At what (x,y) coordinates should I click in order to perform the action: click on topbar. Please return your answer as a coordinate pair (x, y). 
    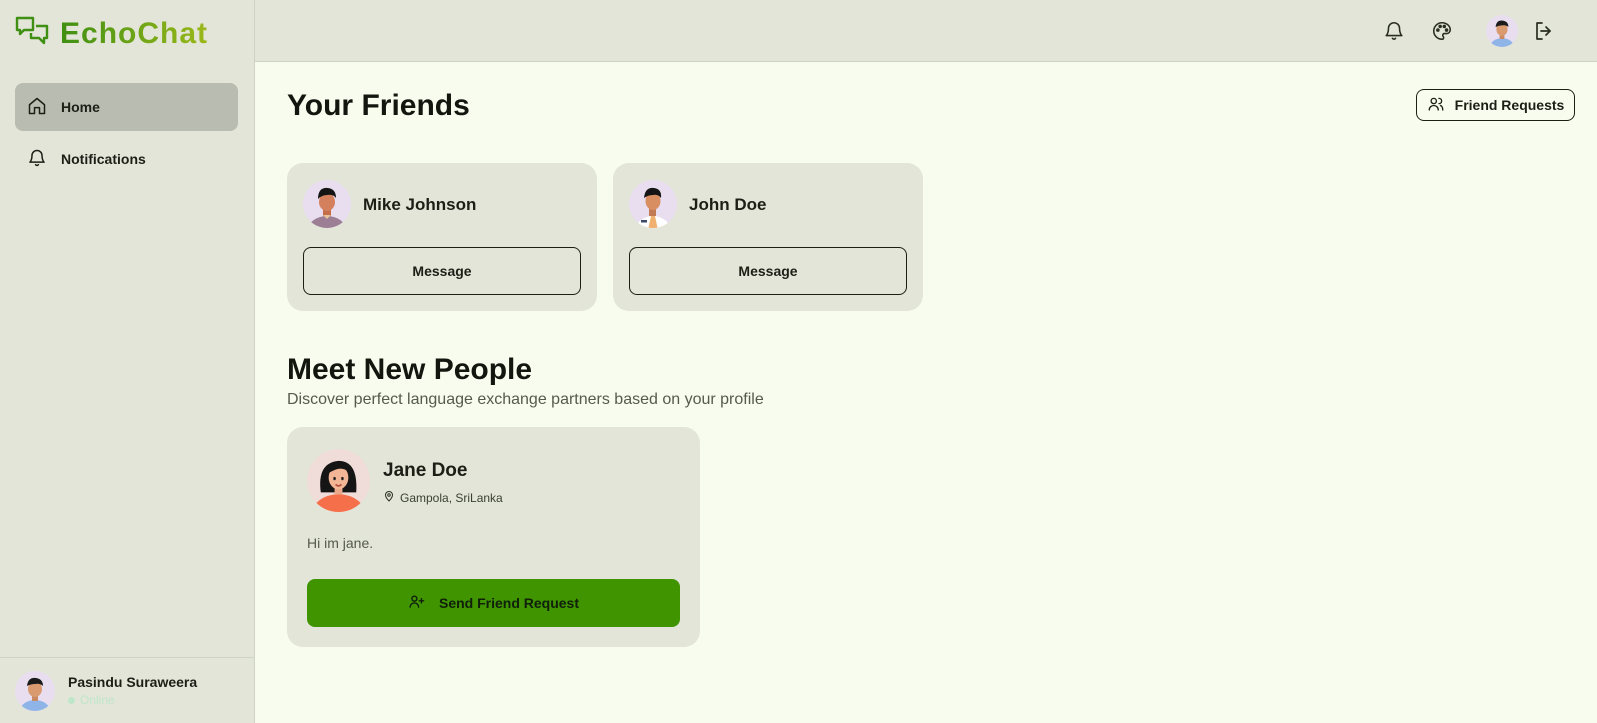
    Looking at the image, I should click on (926, 31).